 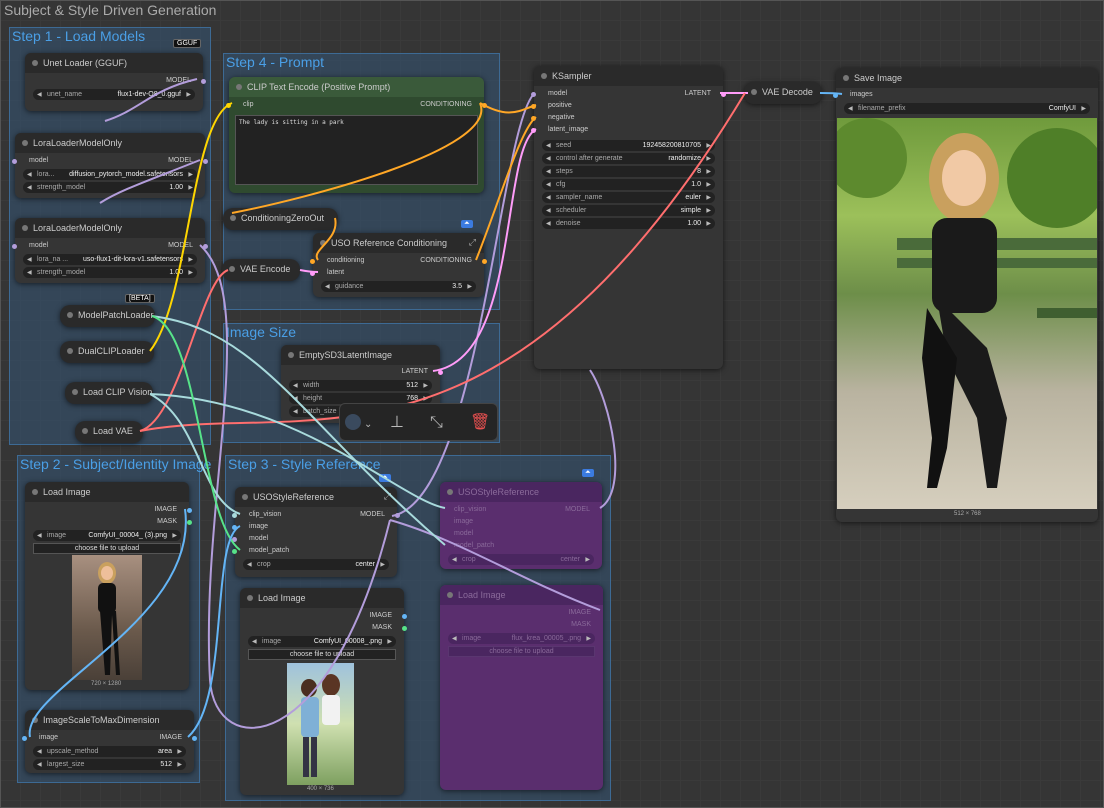 I want to click on image-select-widget: image ComfyUI_00004_ (3).png, so click(x=107, y=535).